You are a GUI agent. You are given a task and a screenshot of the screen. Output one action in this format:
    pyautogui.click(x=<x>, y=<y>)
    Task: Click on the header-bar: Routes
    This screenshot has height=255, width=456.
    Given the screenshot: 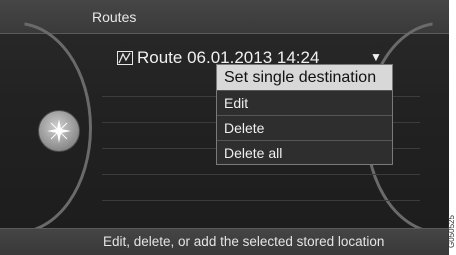 What is the action you would take?
    pyautogui.click(x=224, y=17)
    